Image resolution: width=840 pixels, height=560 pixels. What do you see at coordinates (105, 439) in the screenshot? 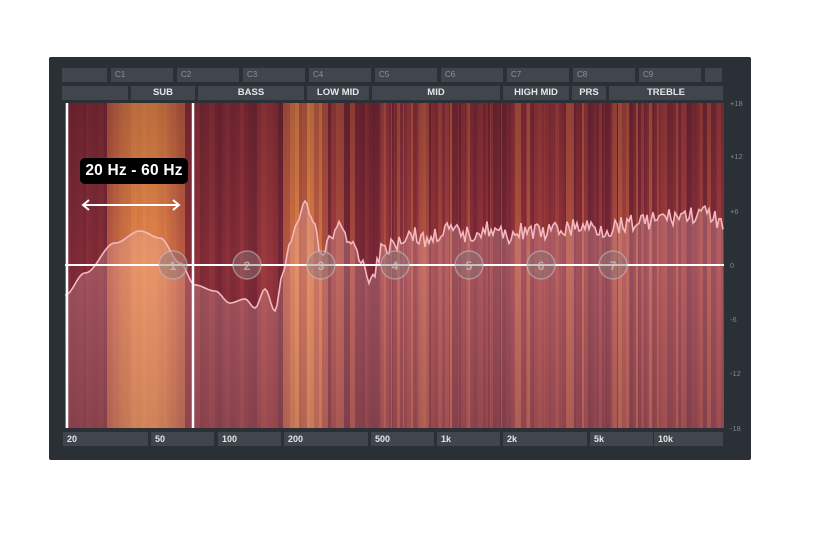
I see `frequency-tick: 20` at bounding box center [105, 439].